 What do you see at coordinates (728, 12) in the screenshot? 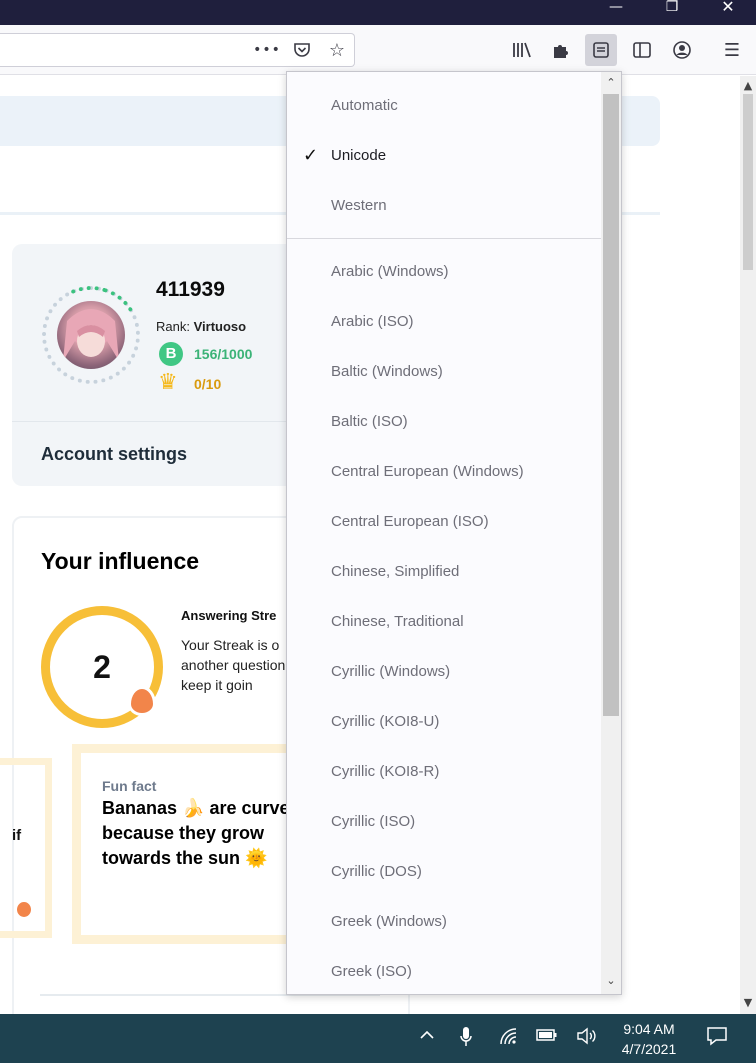
I see `close-icon: ✕` at bounding box center [728, 12].